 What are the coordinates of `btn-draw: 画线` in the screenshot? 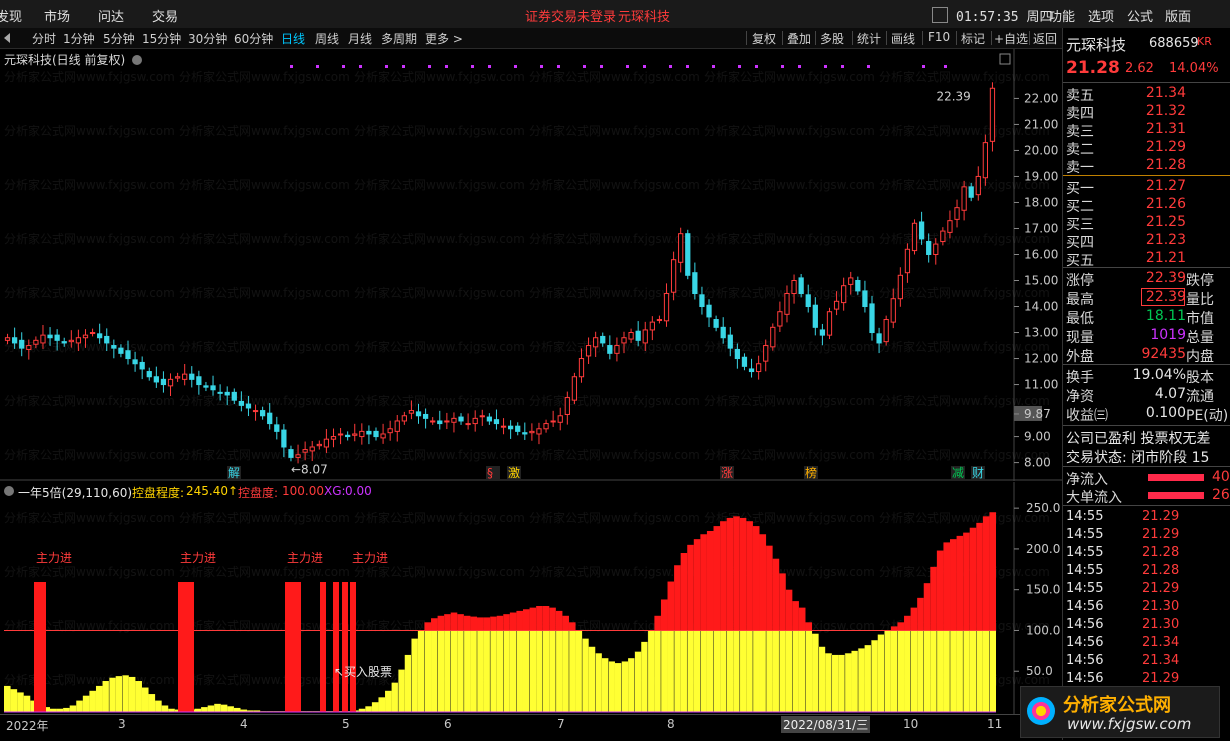 It's located at (903, 38).